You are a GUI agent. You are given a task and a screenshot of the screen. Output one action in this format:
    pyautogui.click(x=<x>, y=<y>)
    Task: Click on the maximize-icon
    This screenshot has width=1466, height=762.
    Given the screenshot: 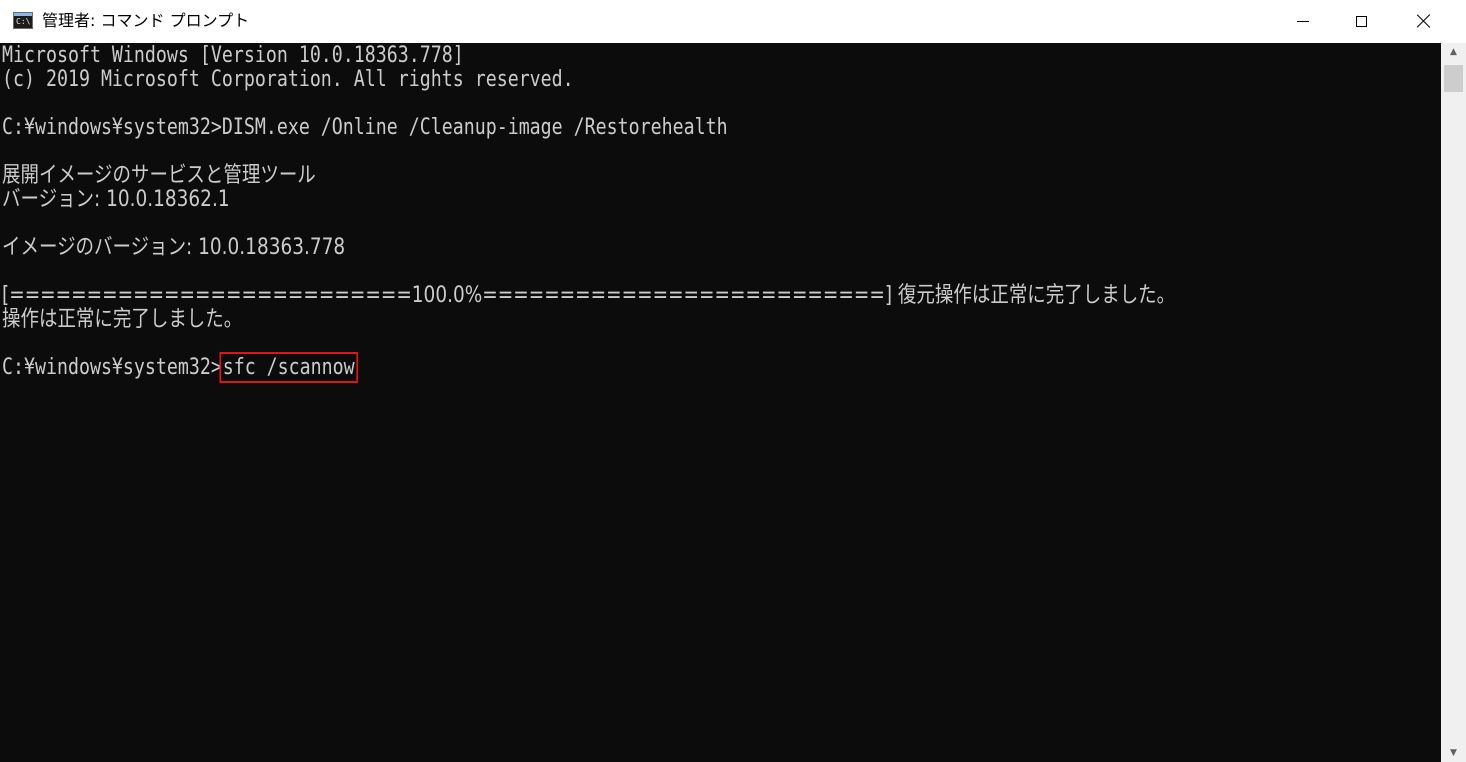 What is the action you would take?
    pyautogui.click(x=1361, y=21)
    